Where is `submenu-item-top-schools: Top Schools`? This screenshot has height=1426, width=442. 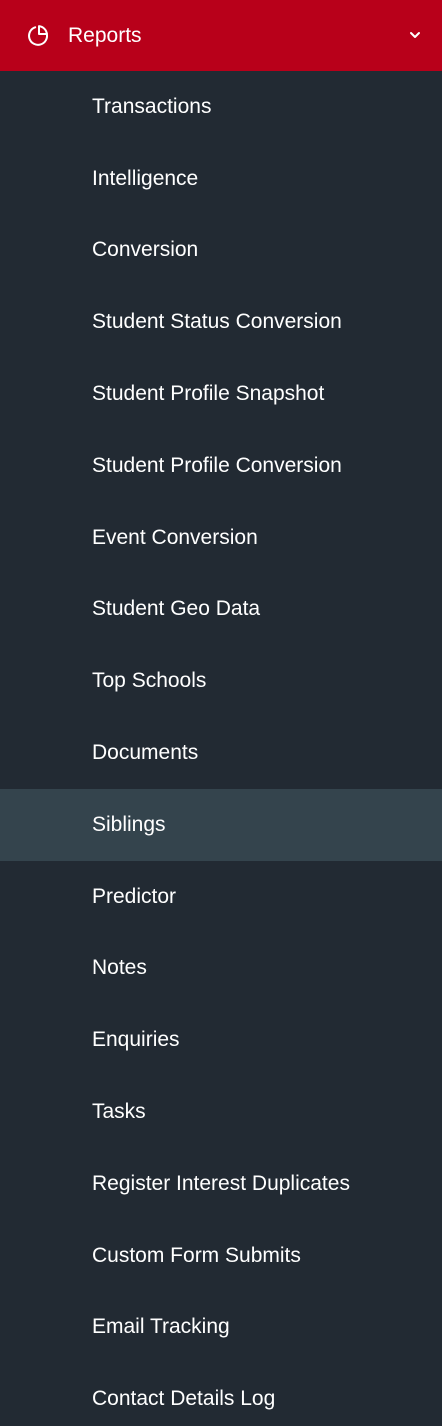
submenu-item-top-schools: Top Schools is located at coordinates (221, 681).